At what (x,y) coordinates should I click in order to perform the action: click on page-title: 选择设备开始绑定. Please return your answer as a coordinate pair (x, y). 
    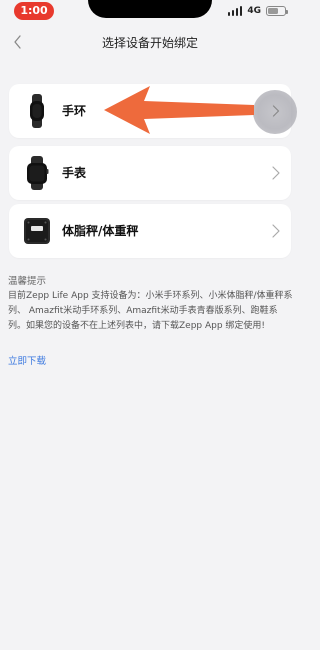
    Looking at the image, I should click on (149, 43).